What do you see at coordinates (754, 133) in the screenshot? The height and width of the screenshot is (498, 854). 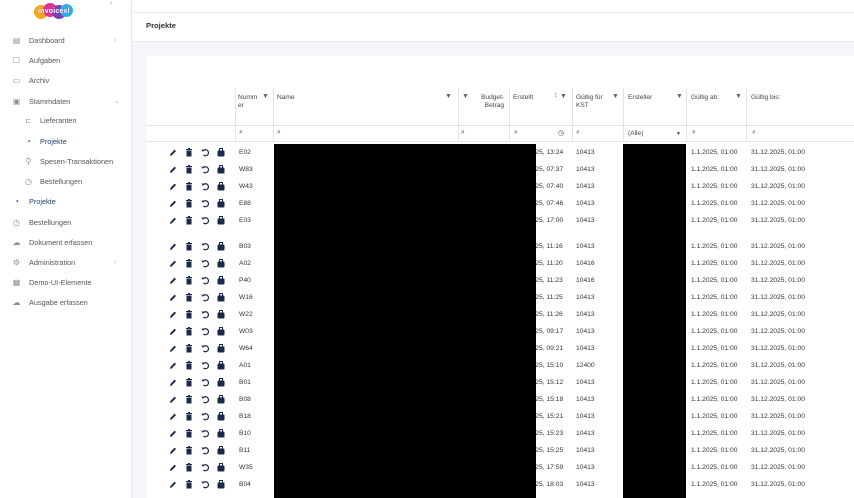 I see `gueltig-bis-search-icon: ⌕` at bounding box center [754, 133].